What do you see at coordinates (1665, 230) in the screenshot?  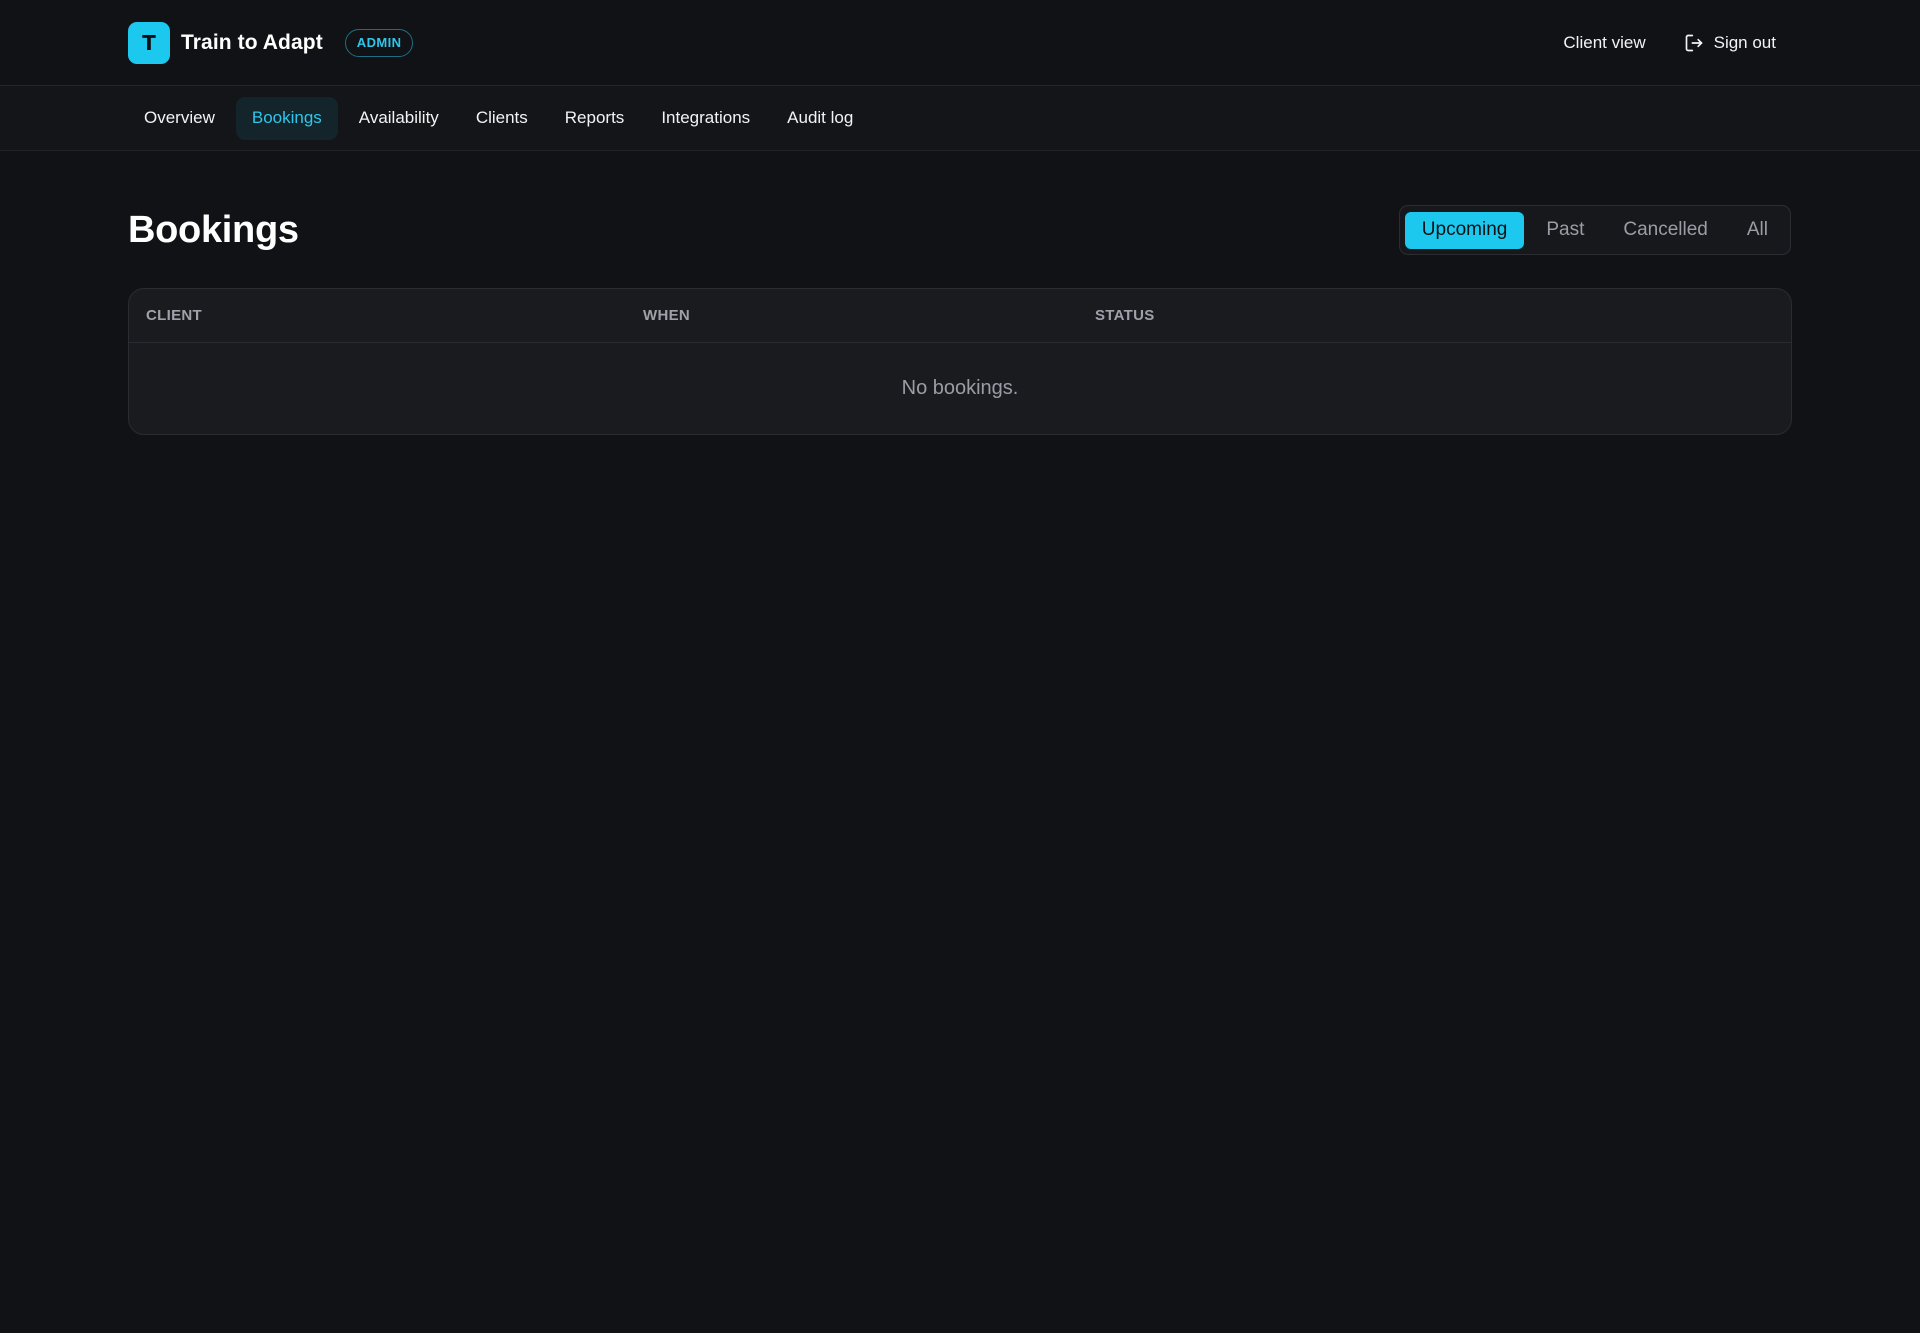 I see `filter-cancelled: Cancelled` at bounding box center [1665, 230].